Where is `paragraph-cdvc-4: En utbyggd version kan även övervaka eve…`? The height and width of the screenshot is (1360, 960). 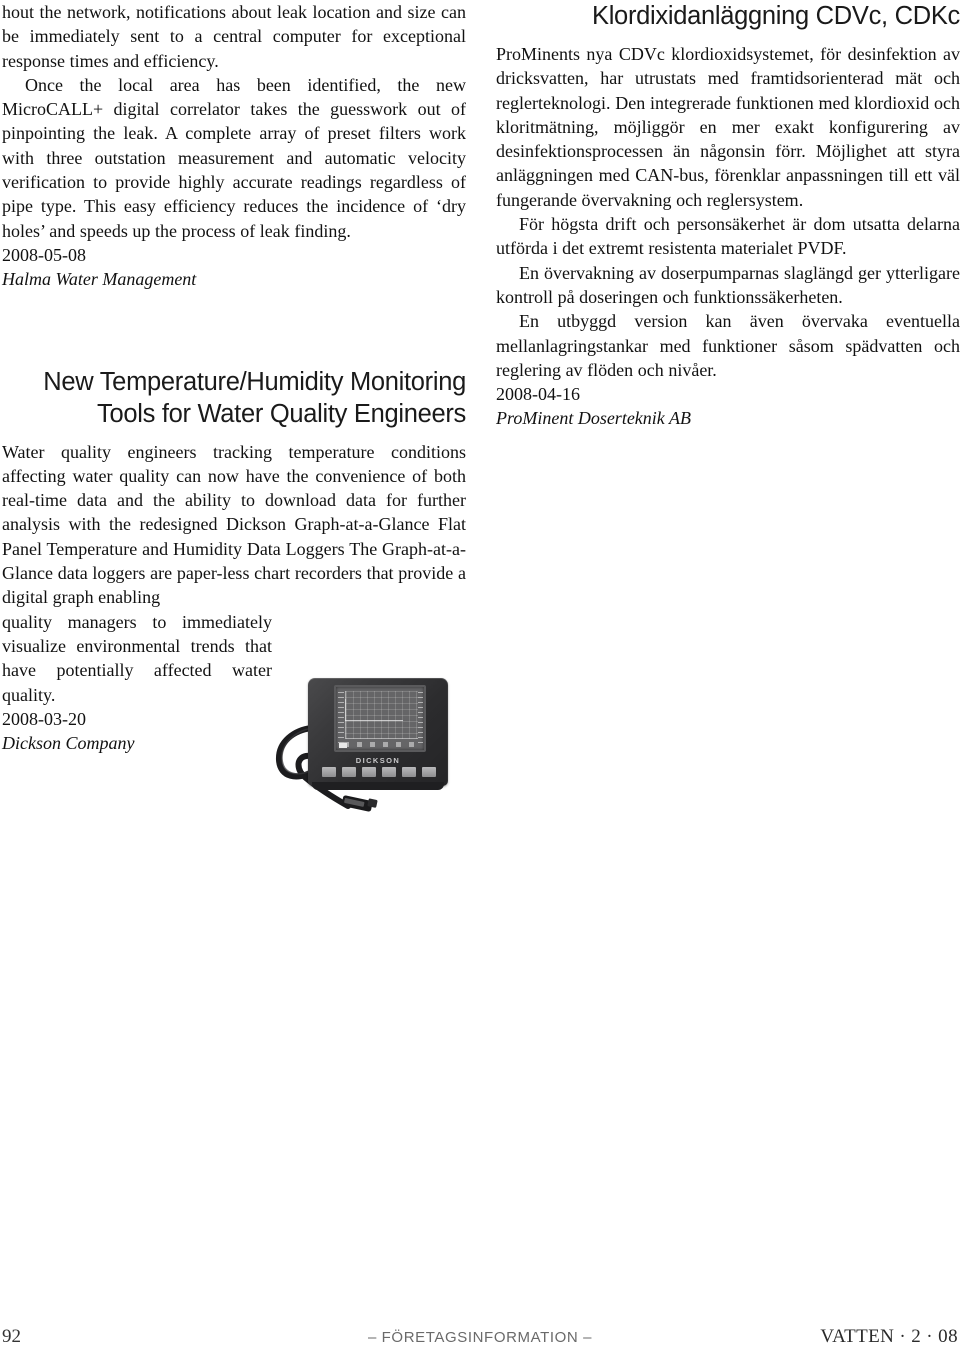 paragraph-cdvc-4: En utbyggd version kan även övervaka eve… is located at coordinates (728, 345).